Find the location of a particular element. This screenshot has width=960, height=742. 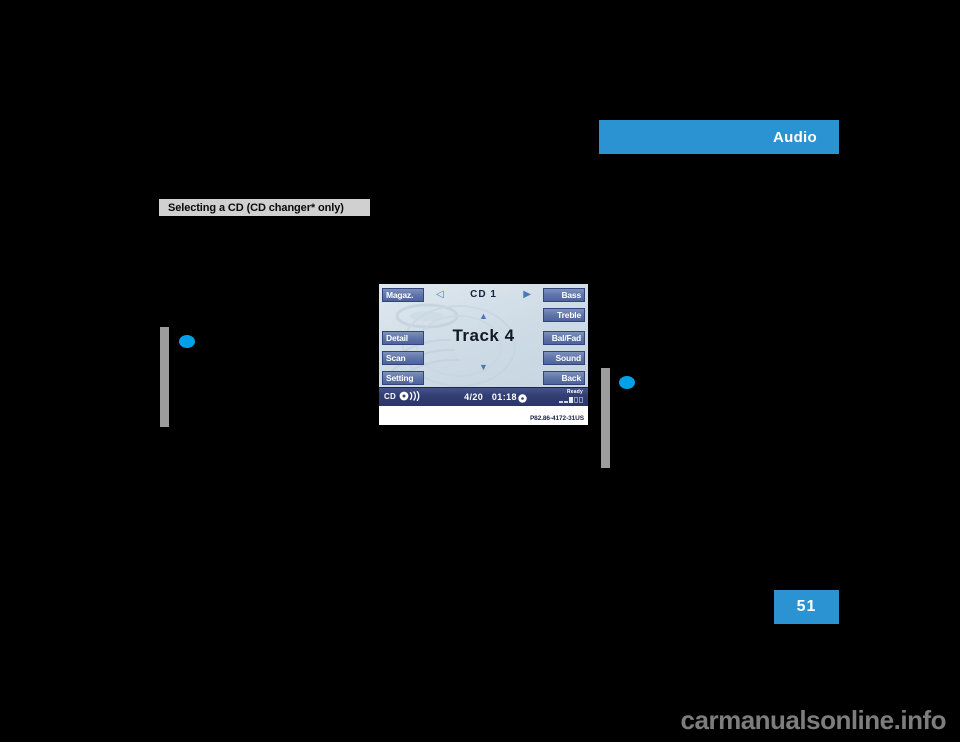

section-tab-label: Audio is located at coordinates (795, 137).